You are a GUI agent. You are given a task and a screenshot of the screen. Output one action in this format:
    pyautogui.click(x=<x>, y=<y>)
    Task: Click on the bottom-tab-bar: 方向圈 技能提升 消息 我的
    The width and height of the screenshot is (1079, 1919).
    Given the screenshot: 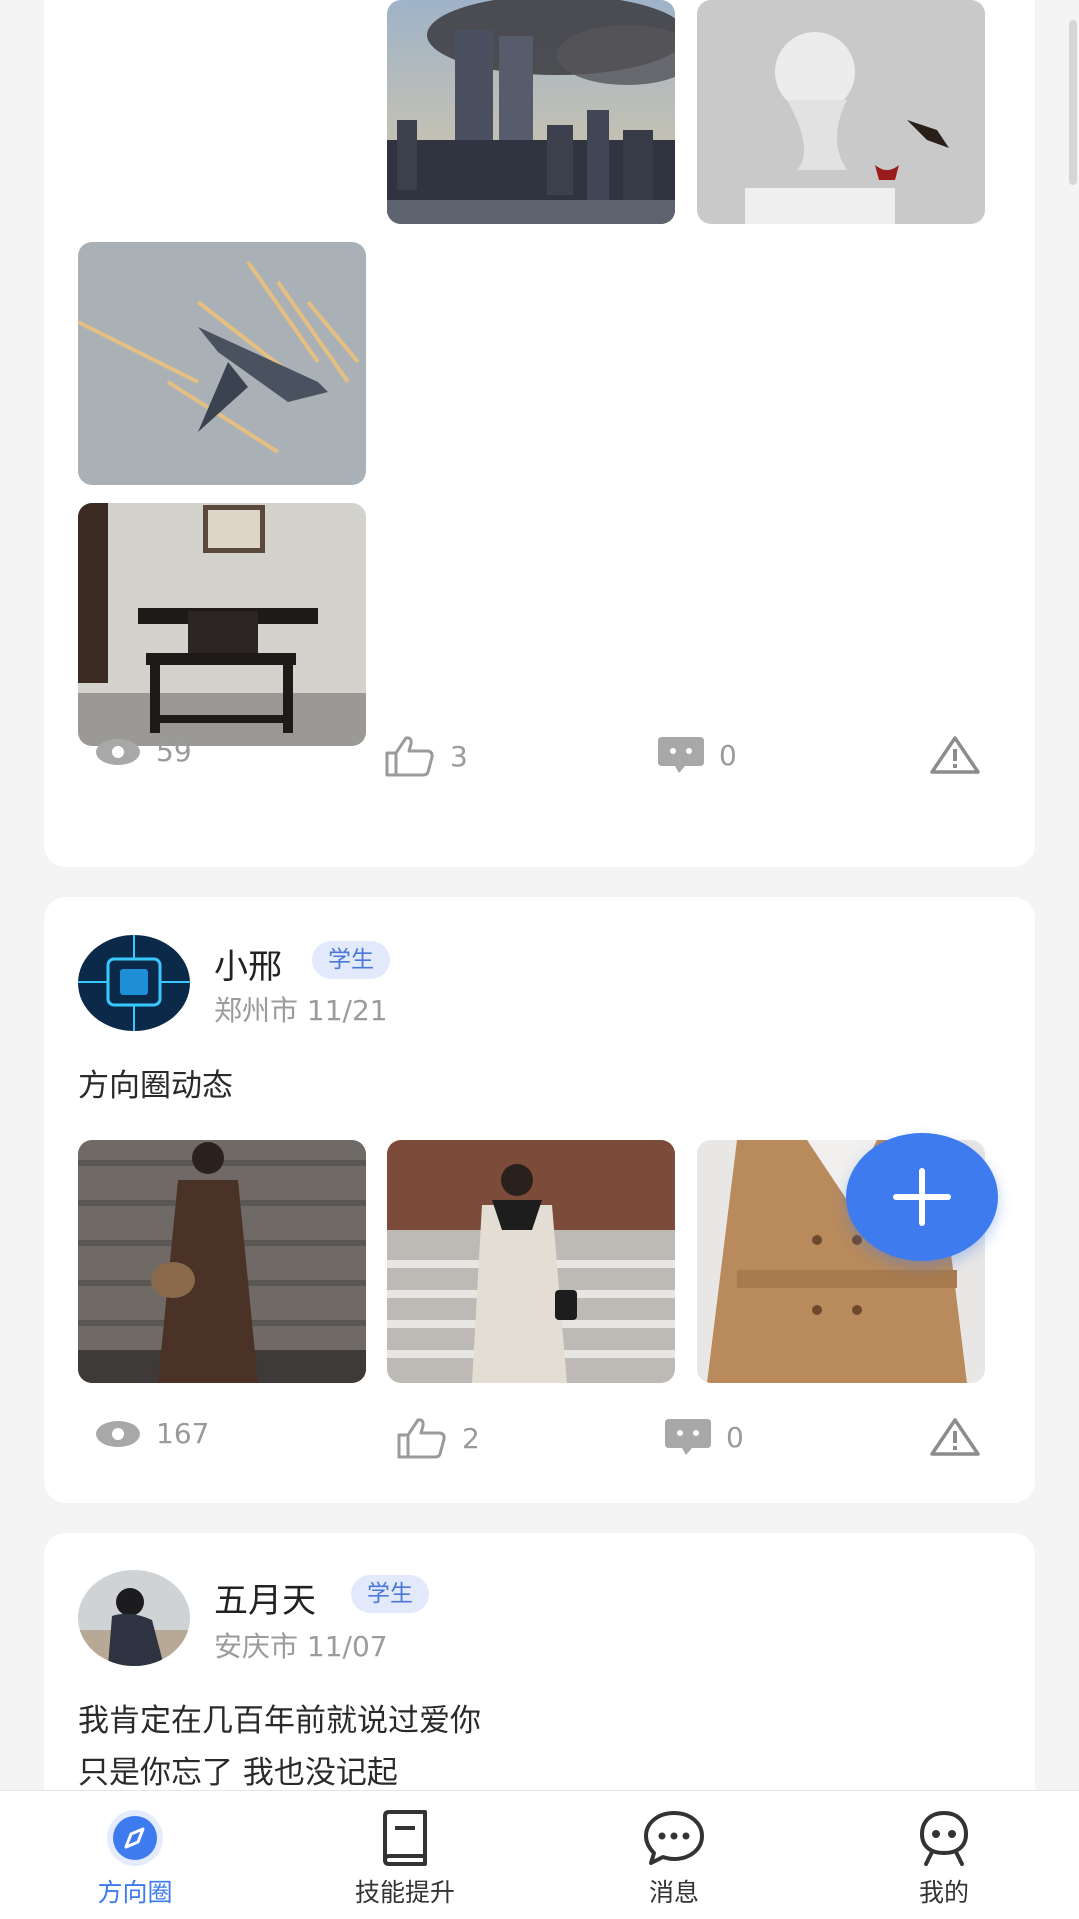 What is the action you would take?
    pyautogui.click(x=539, y=1854)
    